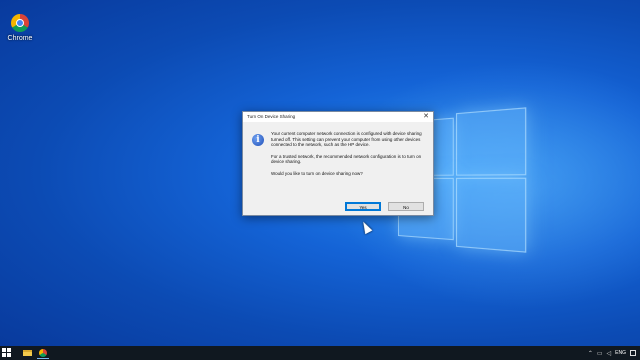 Image resolution: width=640 pixels, height=360 pixels. I want to click on language-indicator: ENG, so click(620, 353).